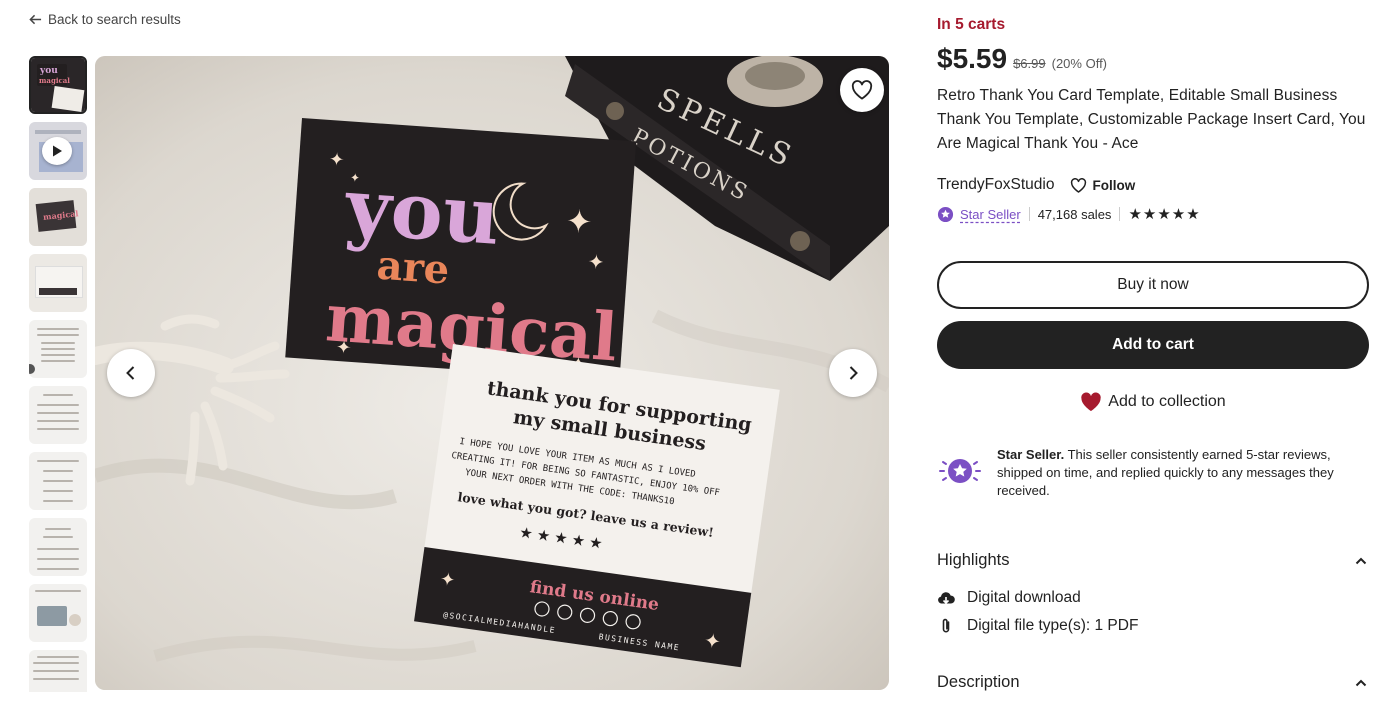 The image size is (1392, 709). I want to click on follow-button: Follow, so click(1102, 185).